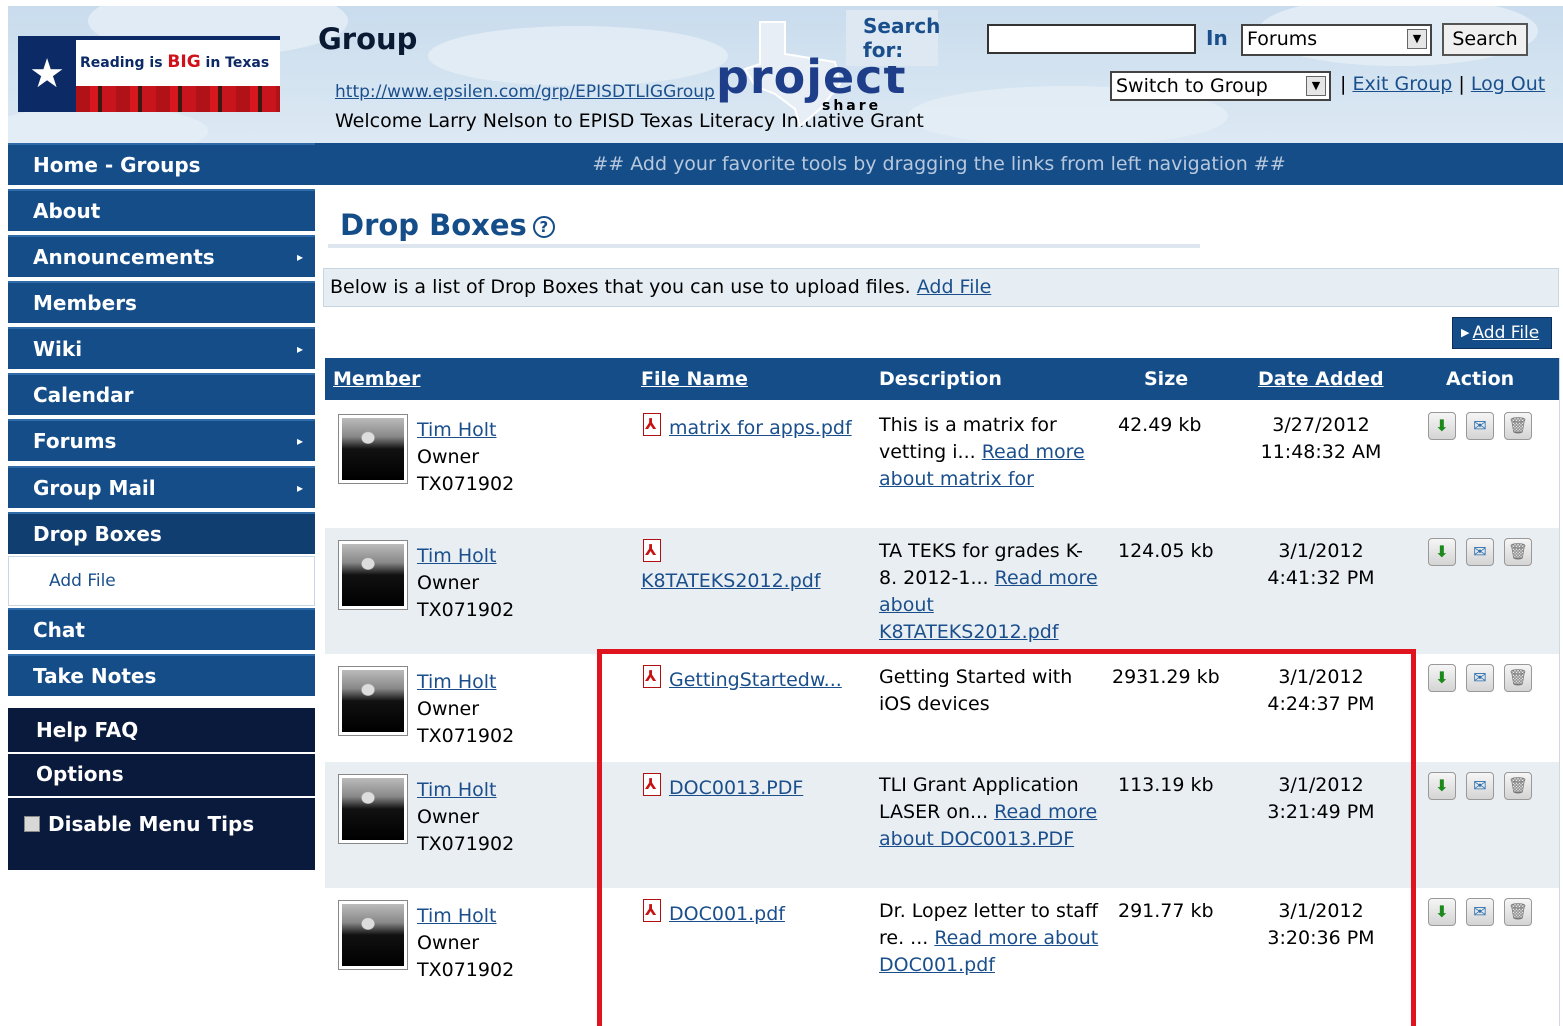 The height and width of the screenshot is (1026, 1563). Describe the element at coordinates (161, 256) in the screenshot. I see `sidebar-item-announcements: Announcements ▸` at that location.